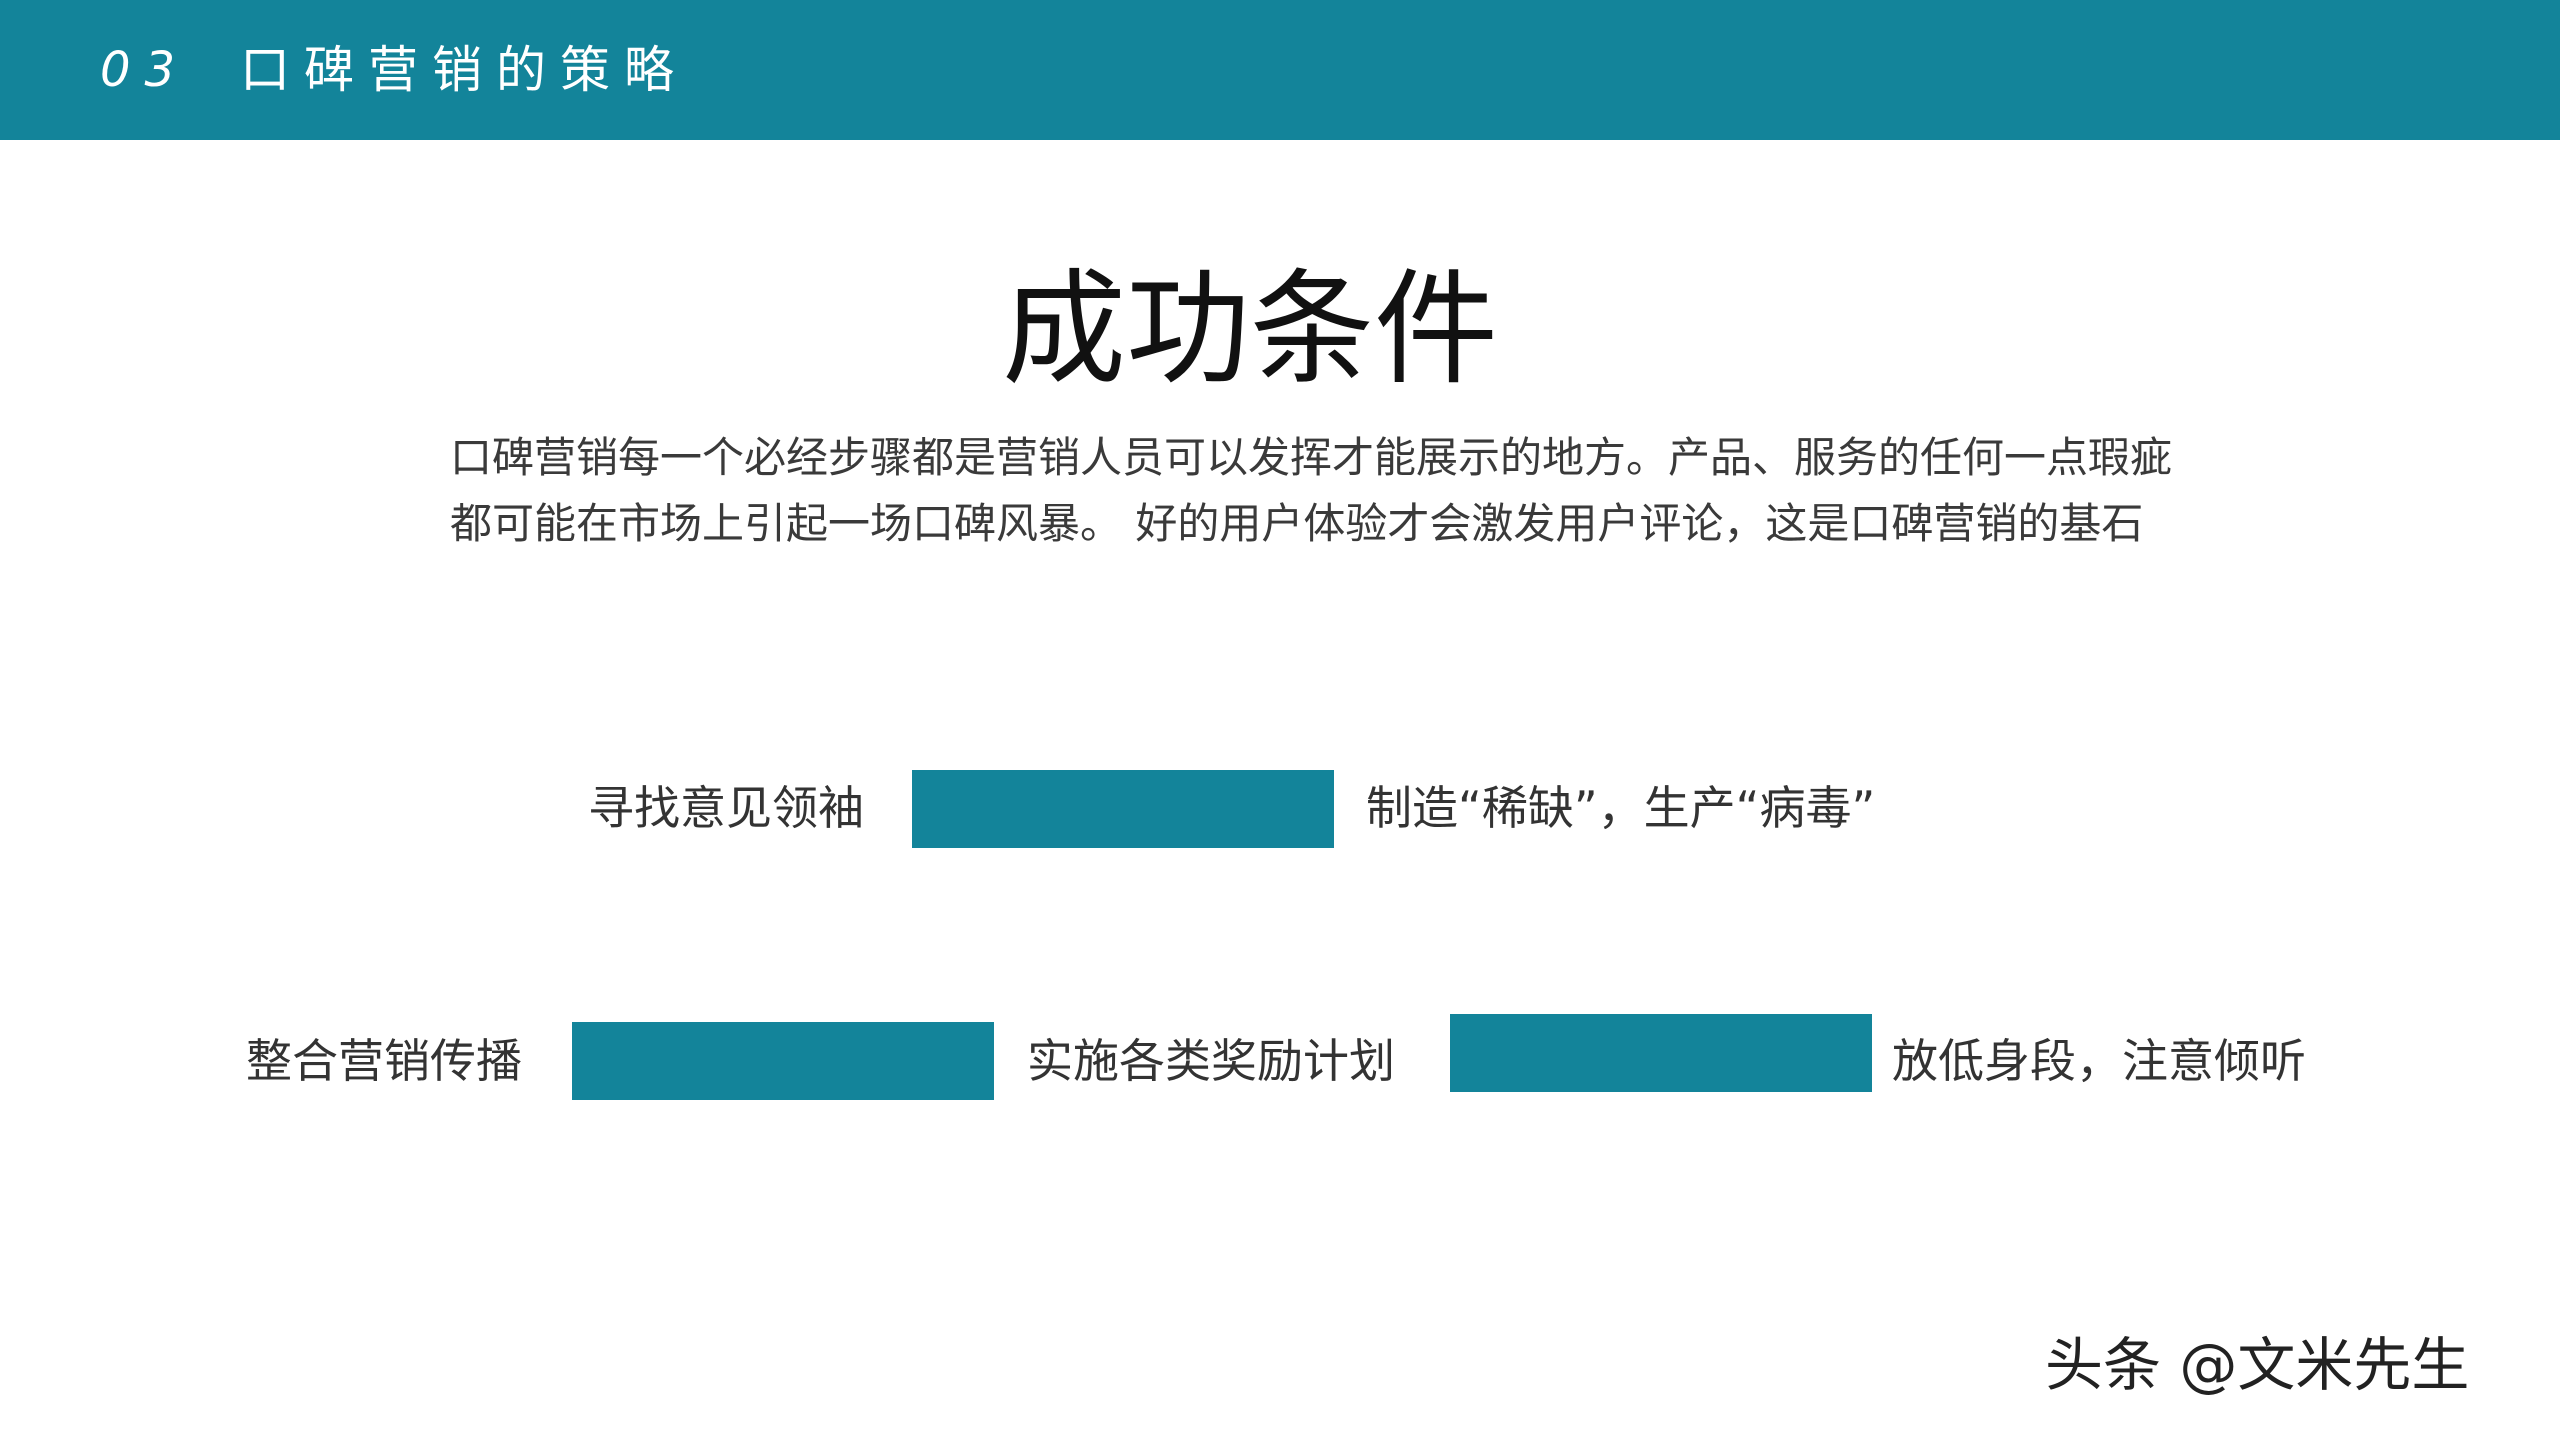  What do you see at coordinates (2099, 1061) in the screenshot?
I see `strategy-listen-humbly: 放低身段，注意倾听` at bounding box center [2099, 1061].